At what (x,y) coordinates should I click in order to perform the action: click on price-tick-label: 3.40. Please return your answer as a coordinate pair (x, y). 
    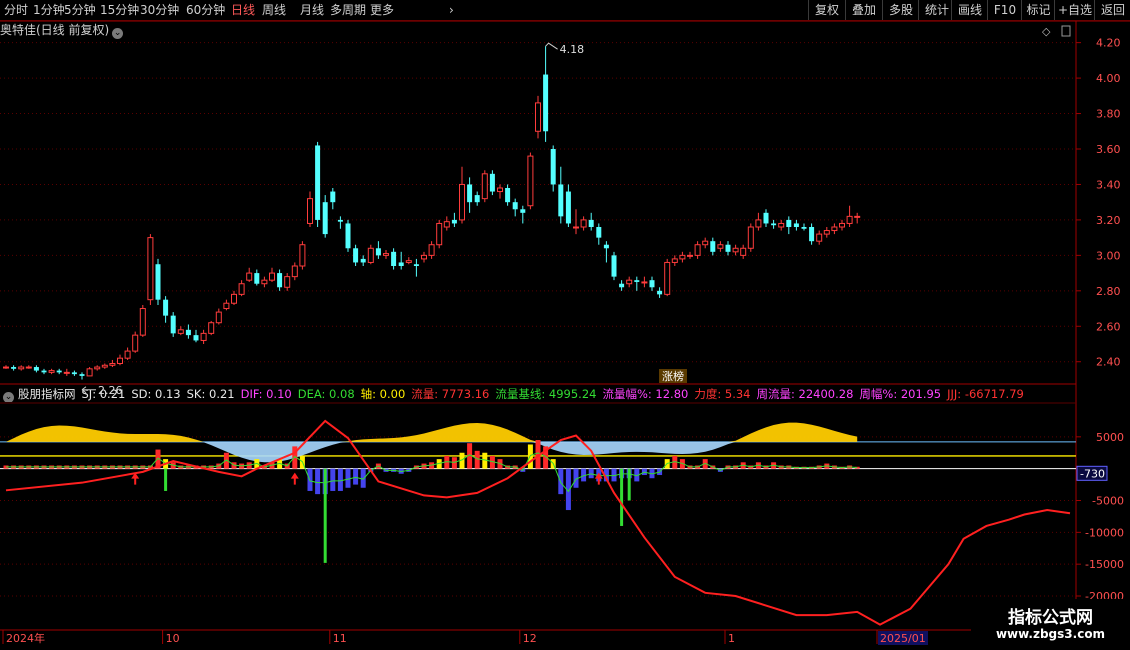
    Looking at the image, I should click on (1108, 184).